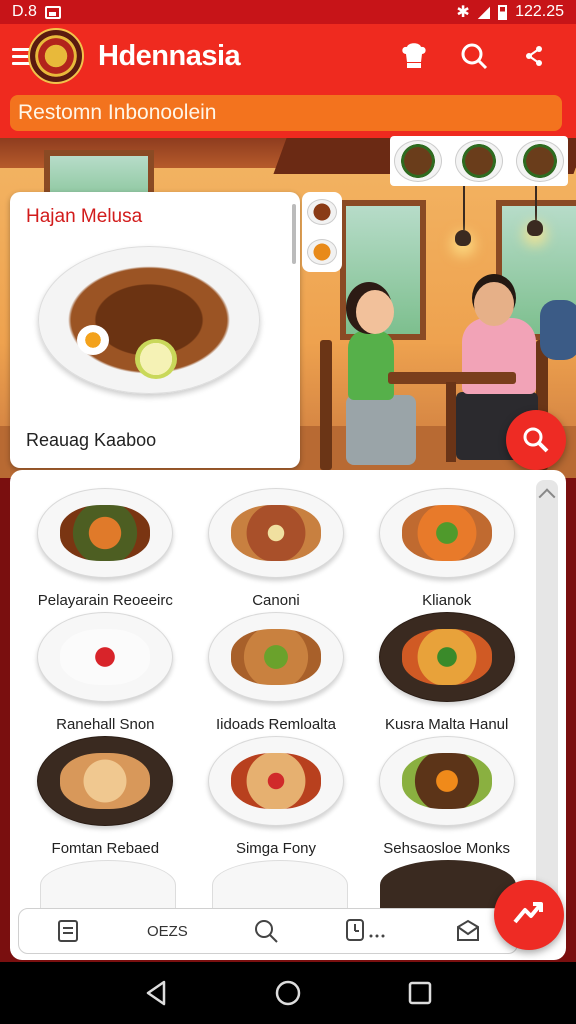 The height and width of the screenshot is (1024, 576). I want to click on featured-thumbnails, so click(322, 232).